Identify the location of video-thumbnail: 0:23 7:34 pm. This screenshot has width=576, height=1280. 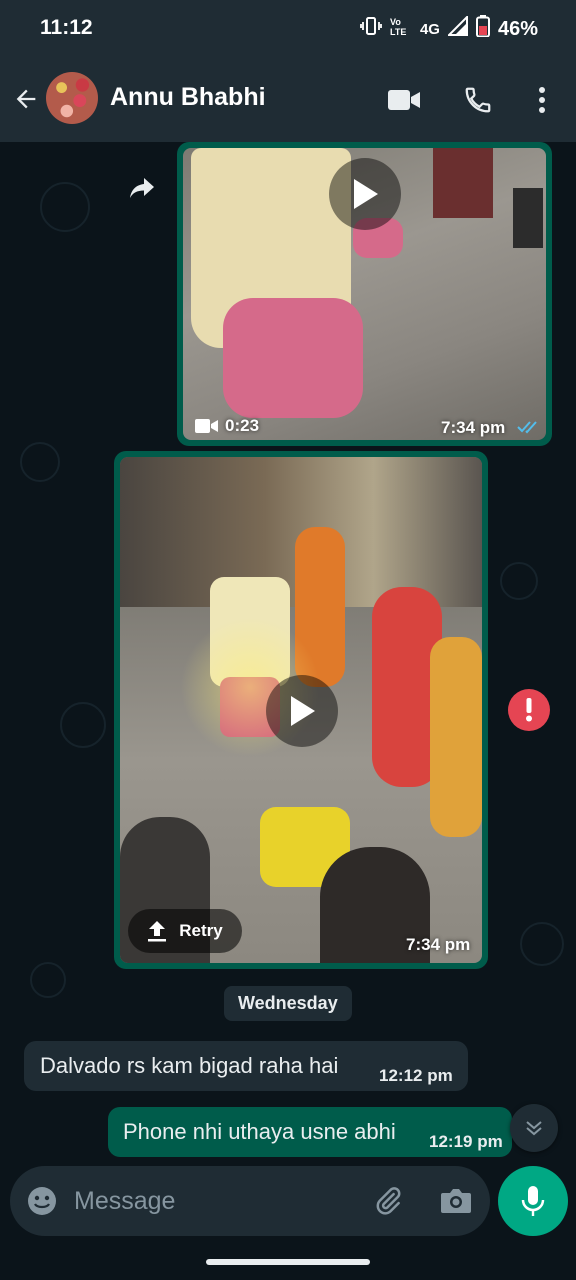
(364, 294).